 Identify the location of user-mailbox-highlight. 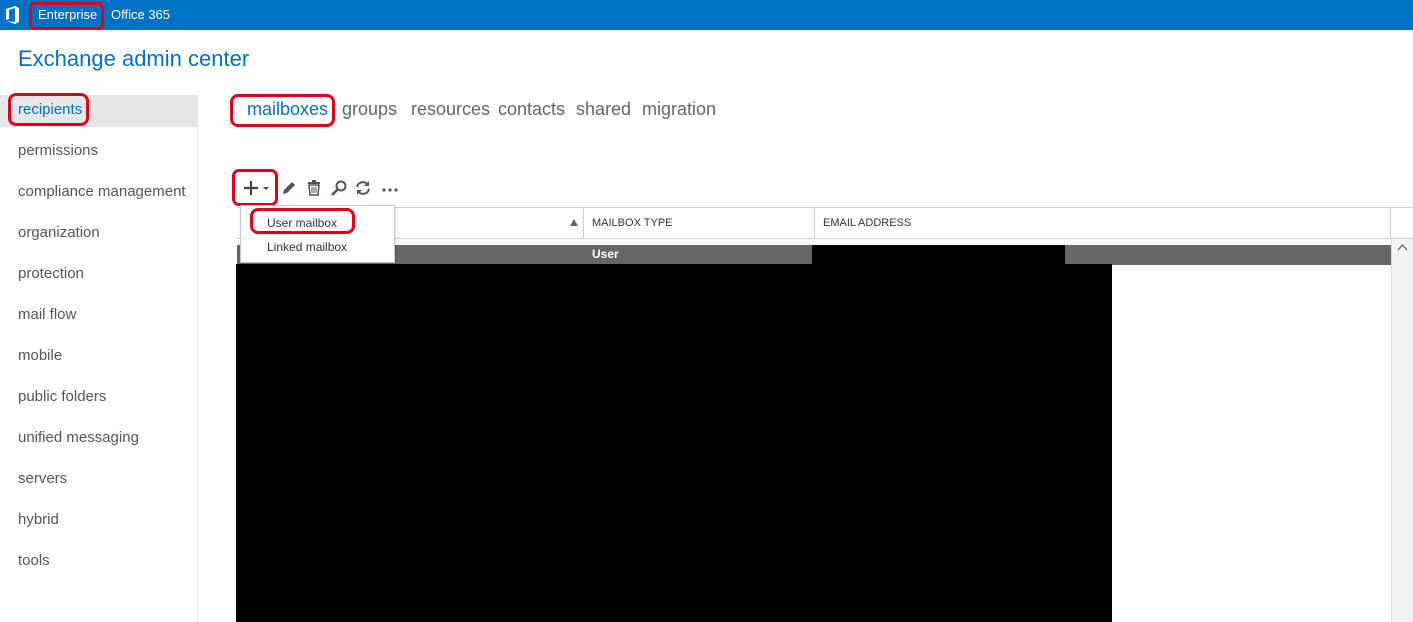
(302, 221).